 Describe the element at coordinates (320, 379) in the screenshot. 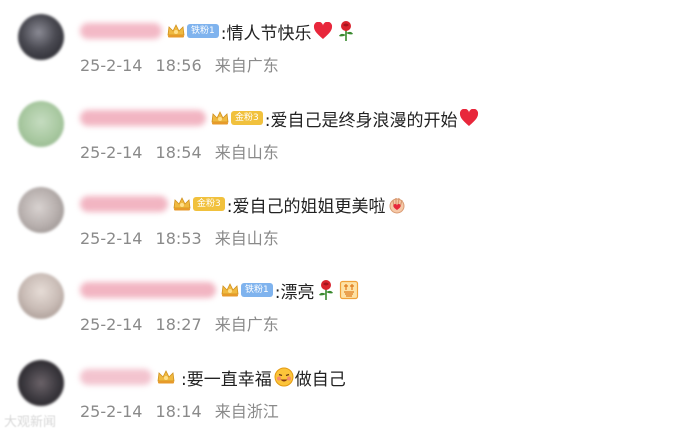

I see `comment-text-tail: 做自己` at that location.